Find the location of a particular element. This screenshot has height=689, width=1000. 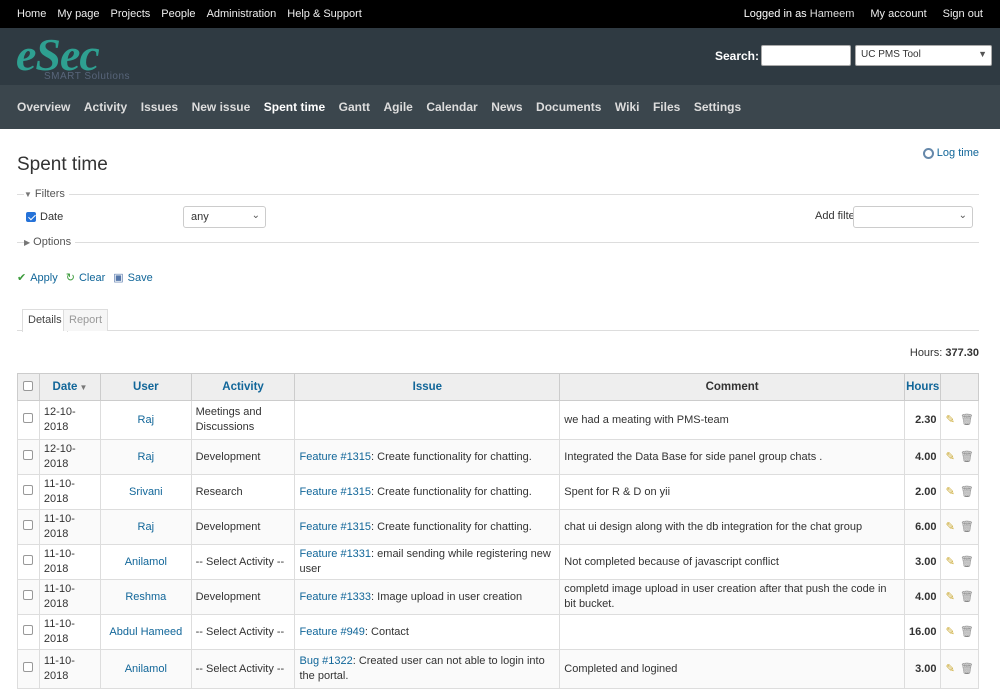

top-link-my-page: My page is located at coordinates (78, 14).